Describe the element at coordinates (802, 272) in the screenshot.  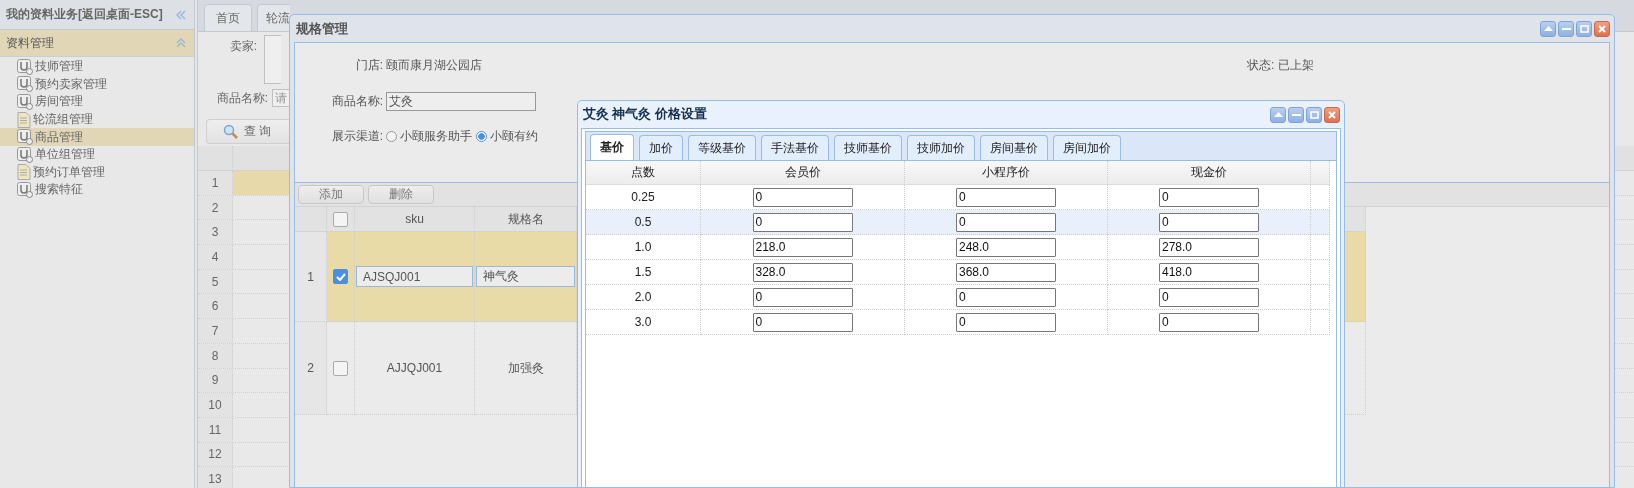
I see `price-input: 328.0` at that location.